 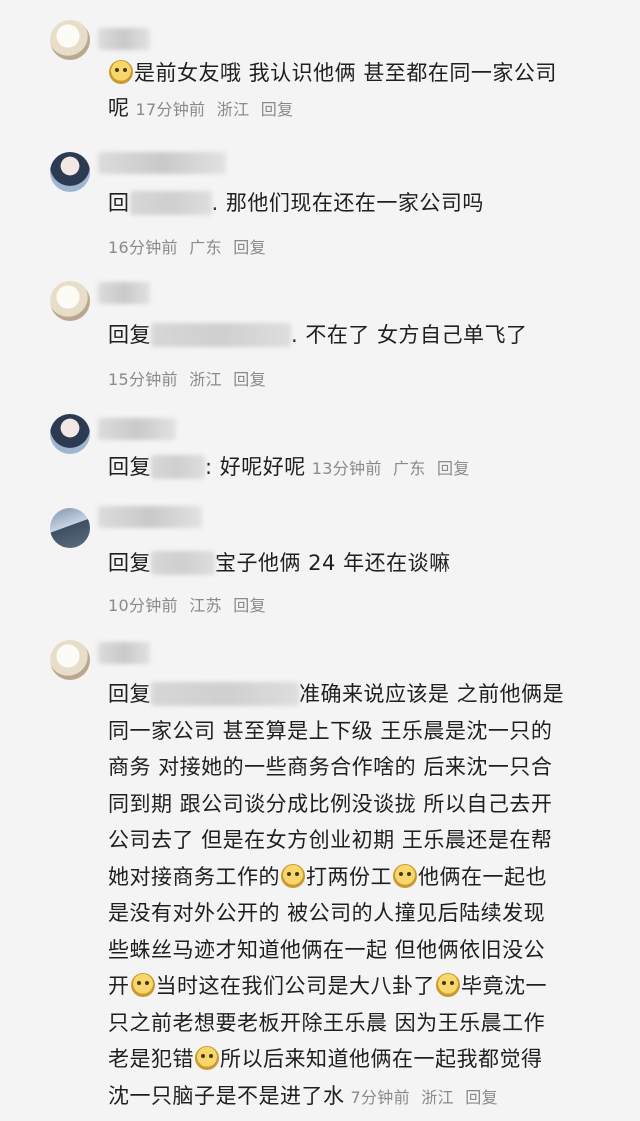 I want to click on comment-text: 回复. 不在了 女方自己单飞了, so click(x=318, y=335).